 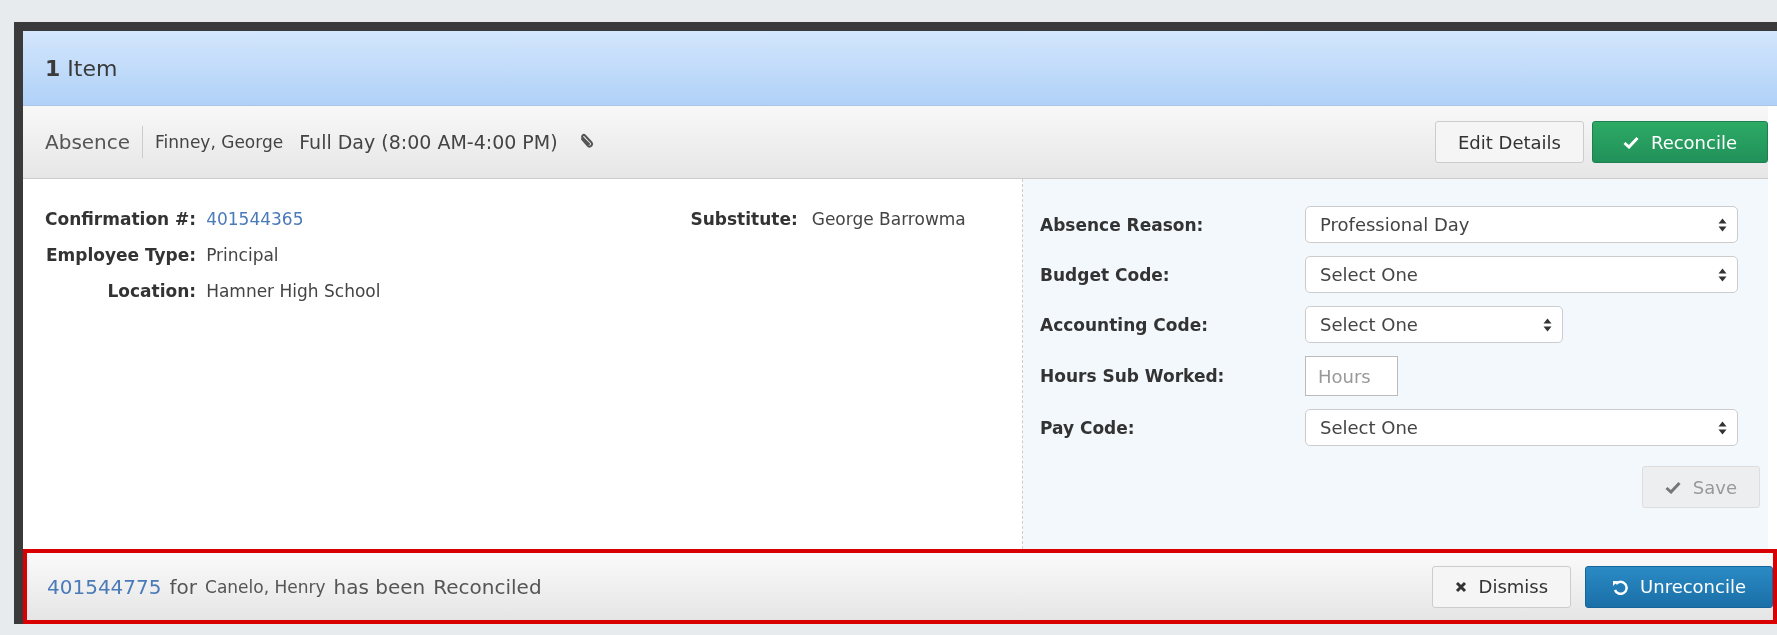 I want to click on field-label: Accounting Code:, so click(x=1124, y=324).